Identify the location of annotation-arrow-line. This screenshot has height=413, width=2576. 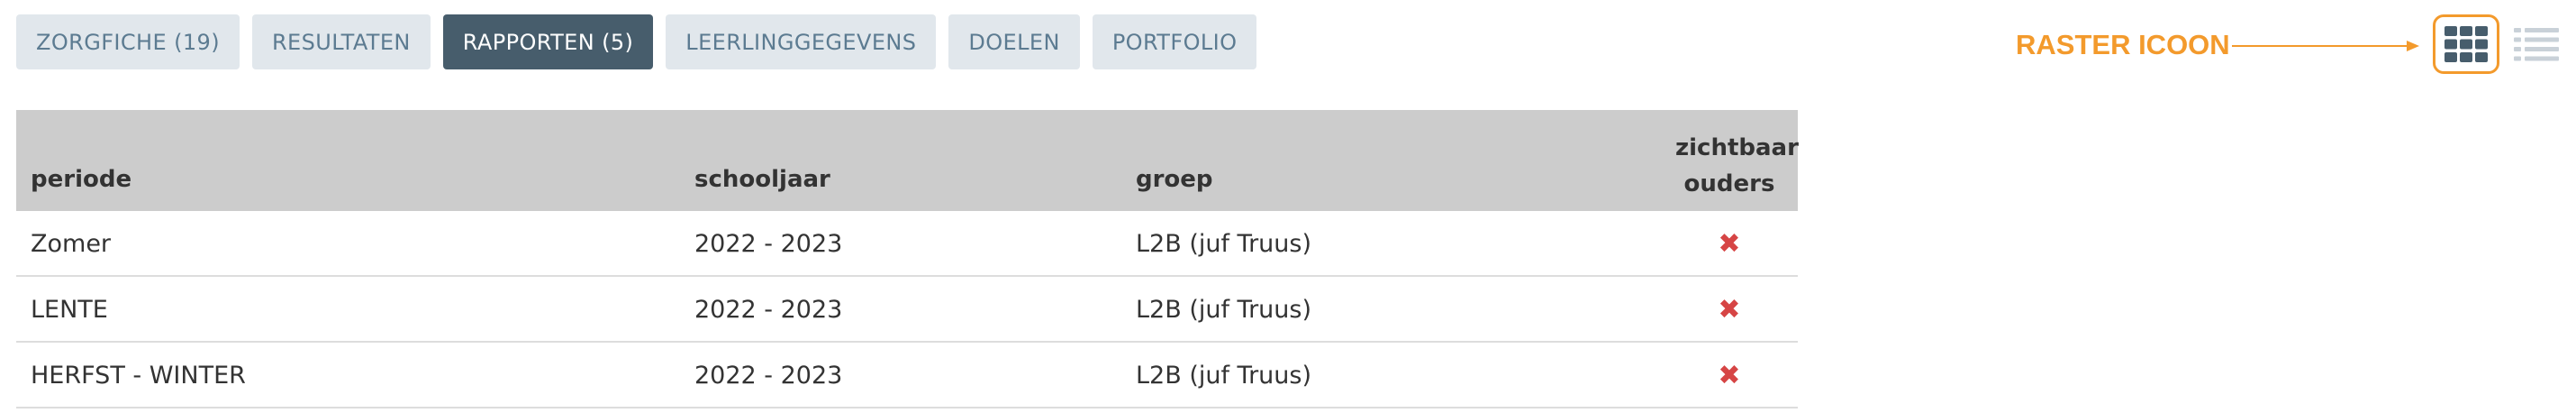
(2320, 46).